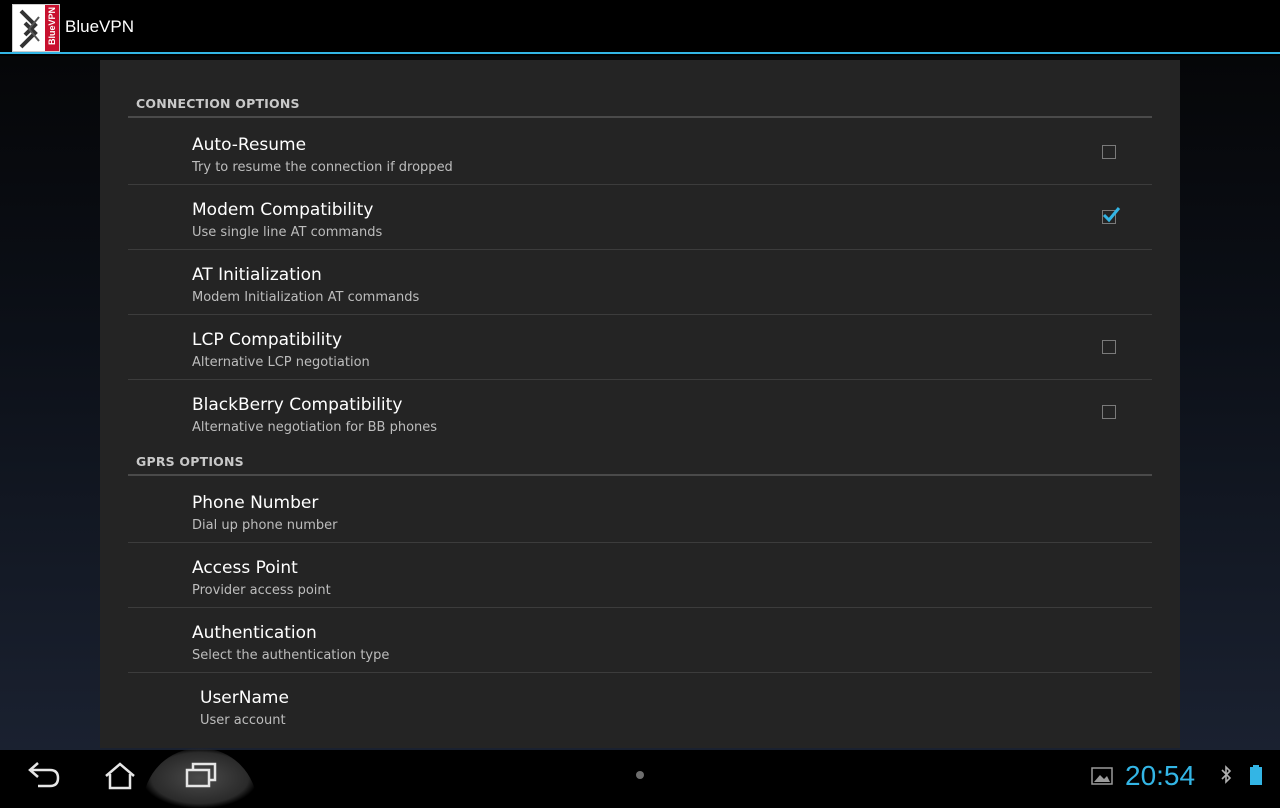 Image resolution: width=1280 pixels, height=808 pixels. I want to click on pref-summary: Alternative LCP negotiation, so click(281, 362).